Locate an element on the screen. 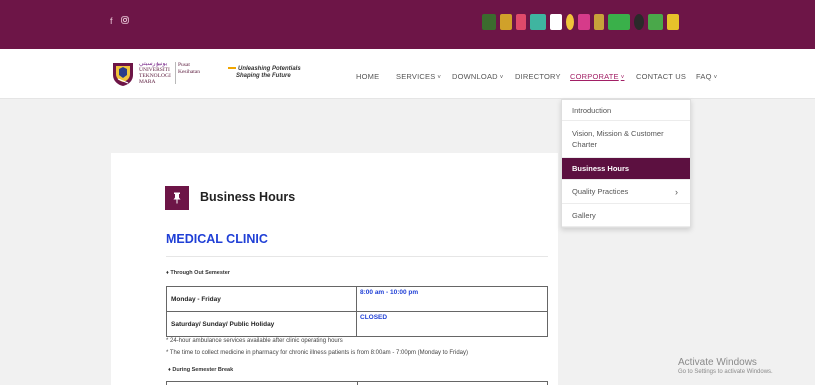 The height and width of the screenshot is (385, 815). dropdown-item-label: Gallery is located at coordinates (584, 215).